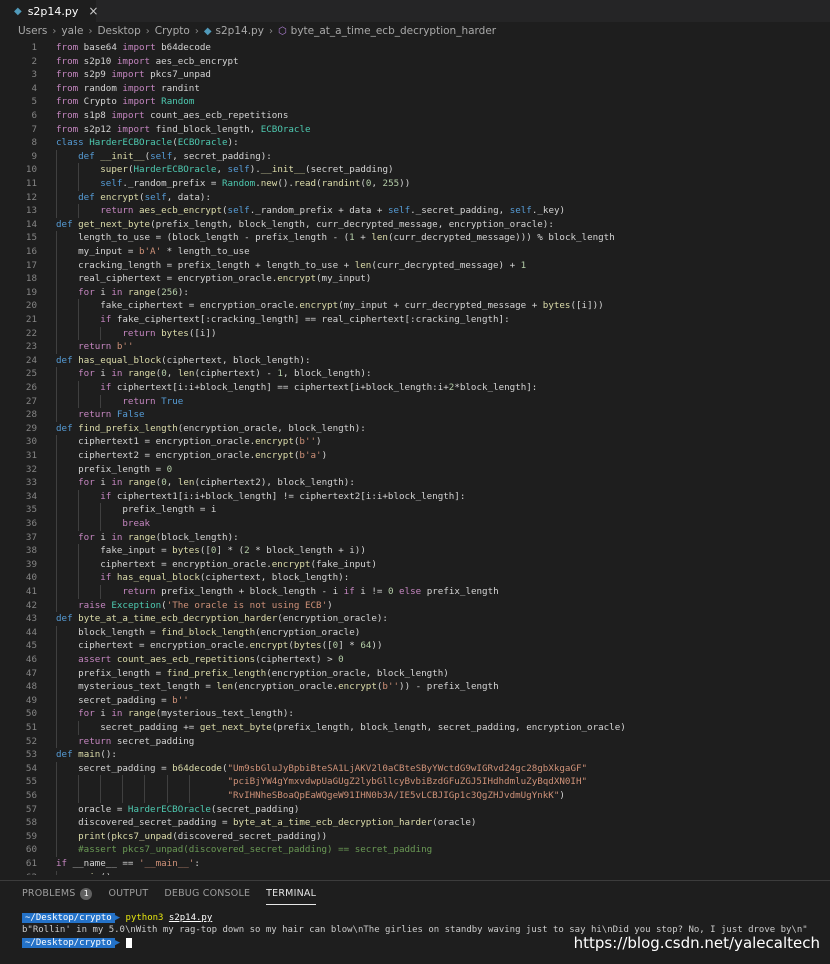 This screenshot has width=830, height=964. I want to click on code-line: 28 return False, so click(415, 415).